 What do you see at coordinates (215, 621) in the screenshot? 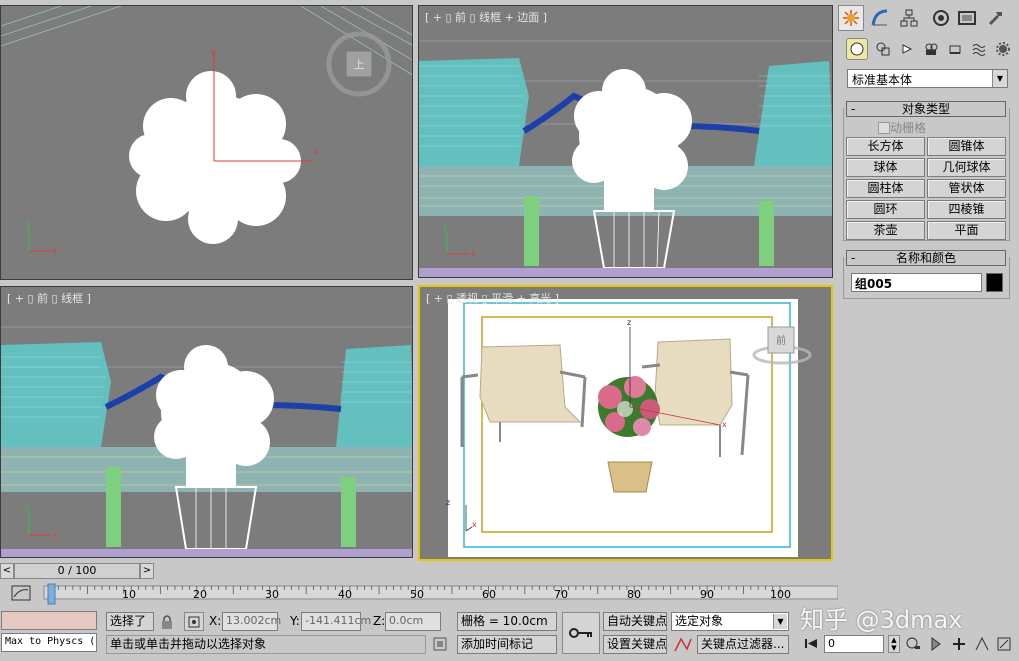
I see `x-label: X:` at bounding box center [215, 621].